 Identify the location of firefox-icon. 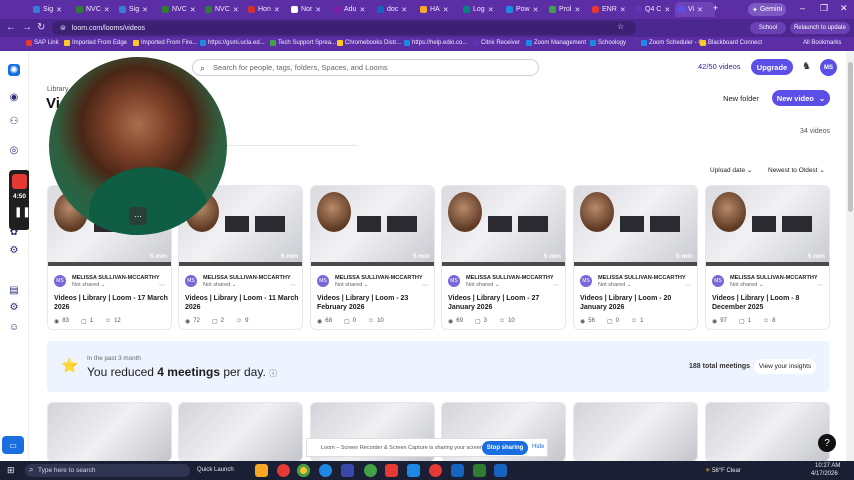
(283, 470).